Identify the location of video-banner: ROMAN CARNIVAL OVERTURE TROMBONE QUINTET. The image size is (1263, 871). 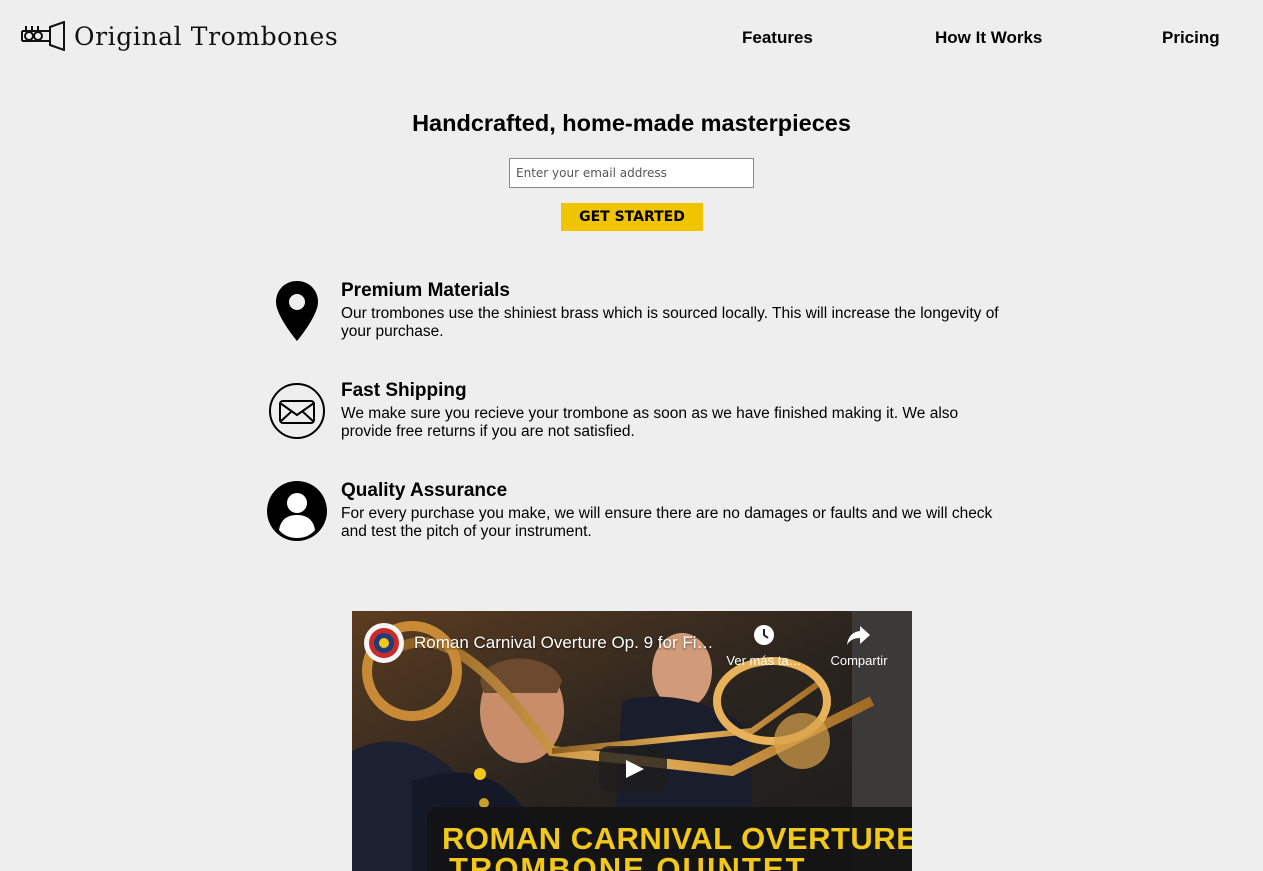
(669, 839).